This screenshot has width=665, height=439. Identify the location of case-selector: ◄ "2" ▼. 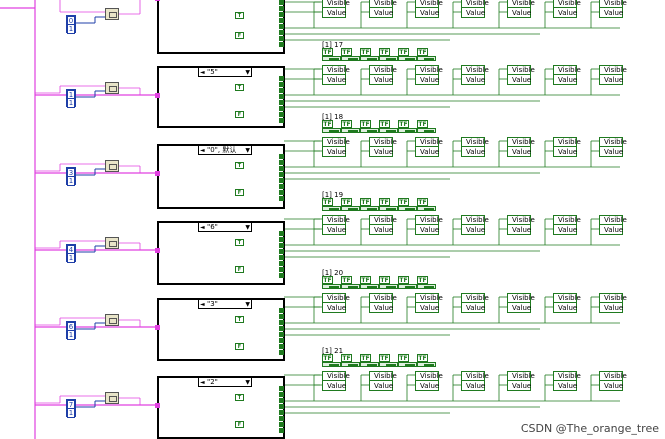
(225, 382).